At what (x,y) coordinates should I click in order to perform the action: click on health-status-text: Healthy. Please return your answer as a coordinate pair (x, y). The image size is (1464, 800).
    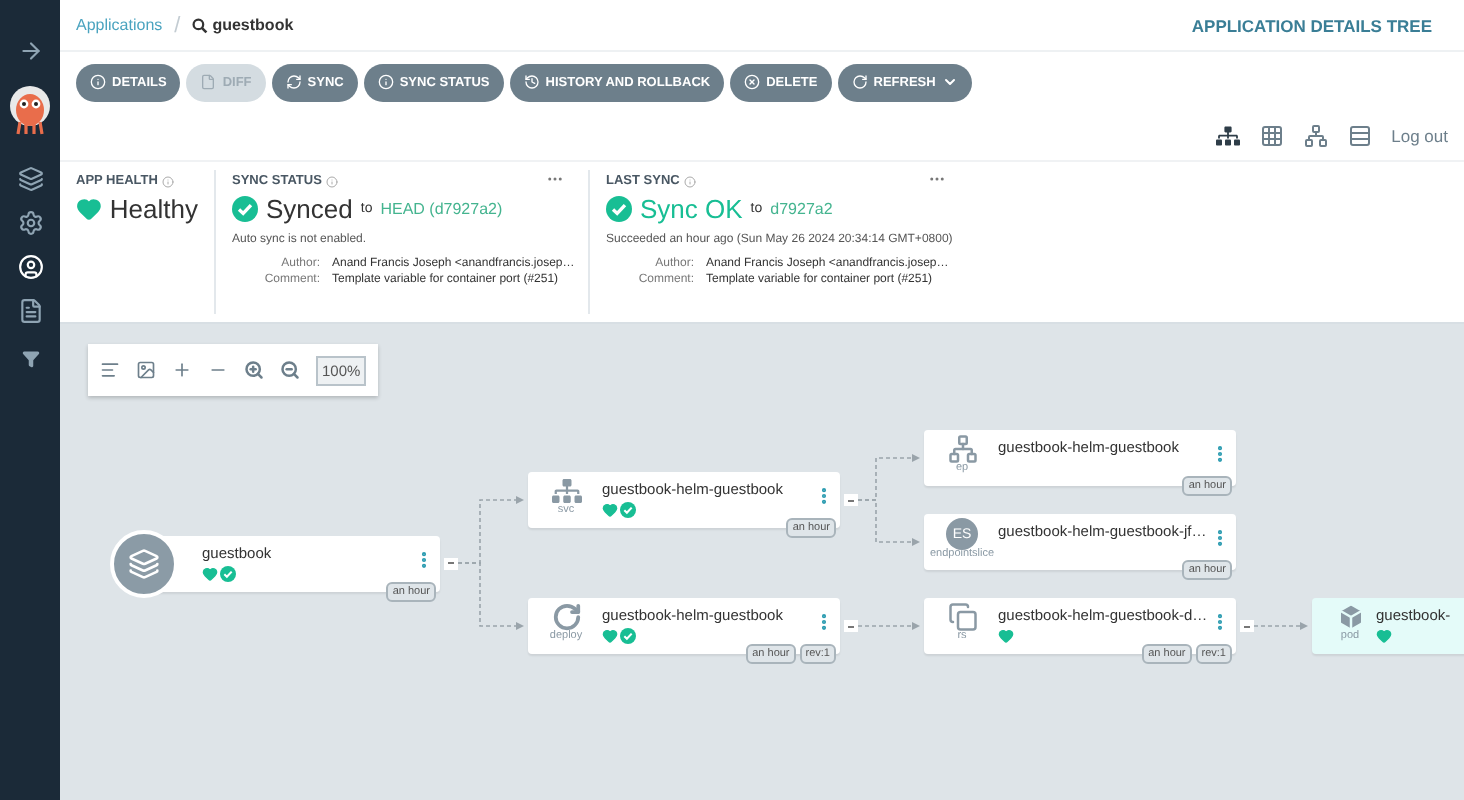
    Looking at the image, I should click on (153, 209).